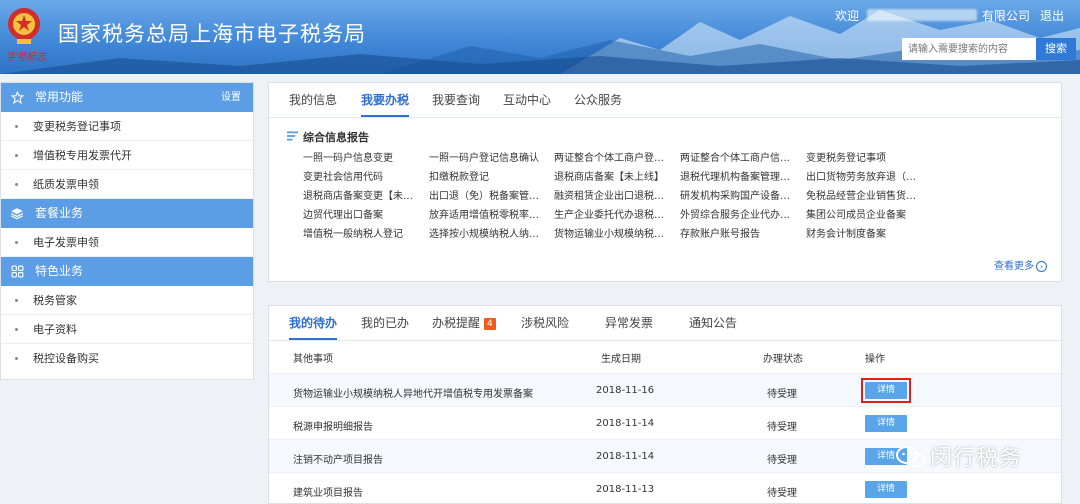 The height and width of the screenshot is (504, 1080). What do you see at coordinates (127, 242) in the screenshot?
I see `sidebar-item: 电子发票申领` at bounding box center [127, 242].